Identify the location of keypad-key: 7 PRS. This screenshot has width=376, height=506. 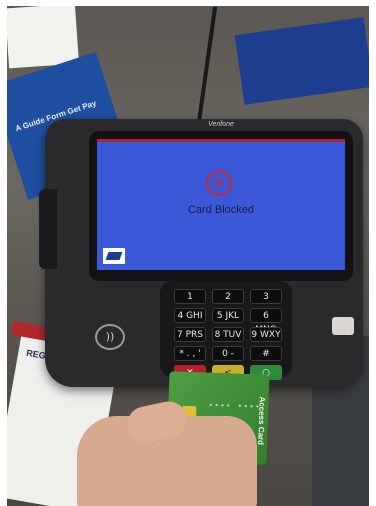
(190, 334).